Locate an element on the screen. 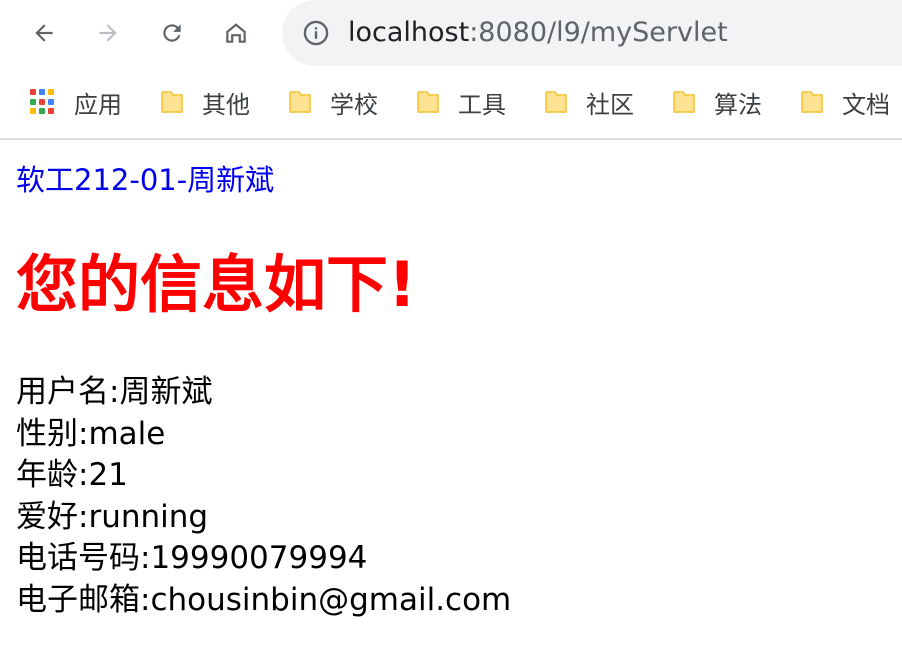 Image resolution: width=902 pixels, height=667 pixels. bookmark-label: 应用 is located at coordinates (98, 104).